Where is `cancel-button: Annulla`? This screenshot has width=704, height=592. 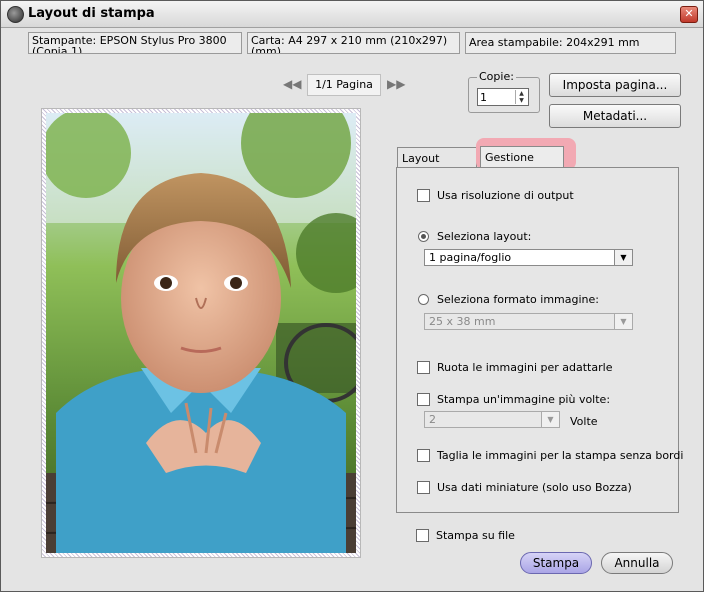 cancel-button: Annulla is located at coordinates (637, 563).